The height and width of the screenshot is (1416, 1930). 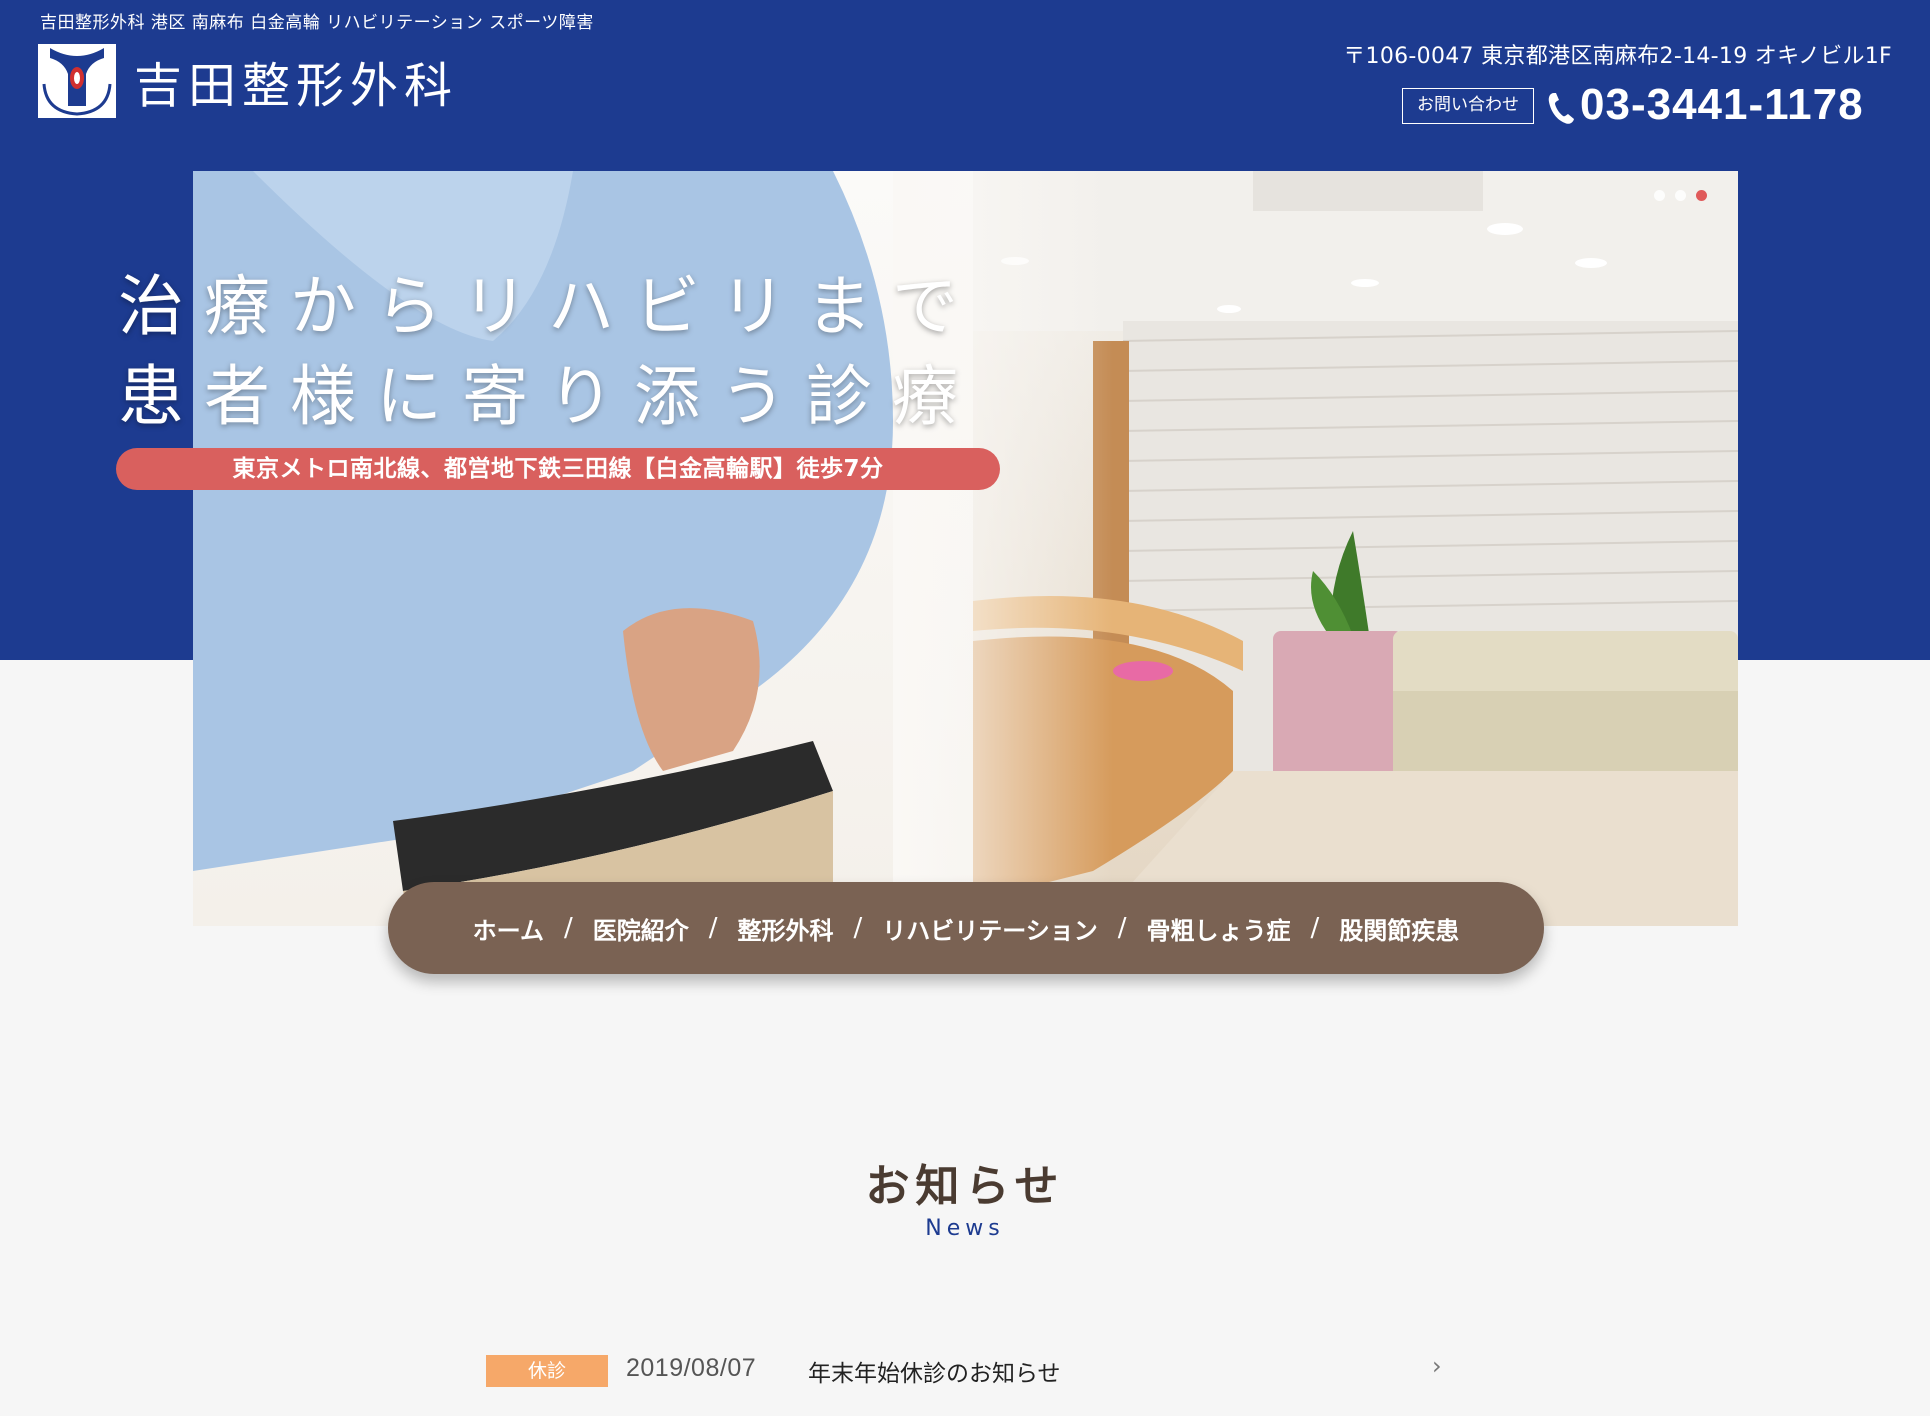 I want to click on access-info-banner: 東京メトロ南北線、都営地下鉄三田線【白金高輪駅】徒歩7分, so click(x=558, y=469).